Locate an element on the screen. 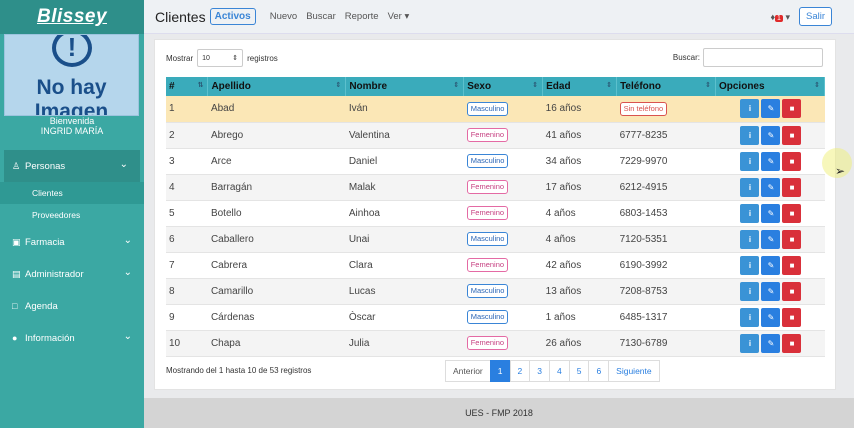  cursor-arrow-icon: ➢ is located at coordinates (840, 171).